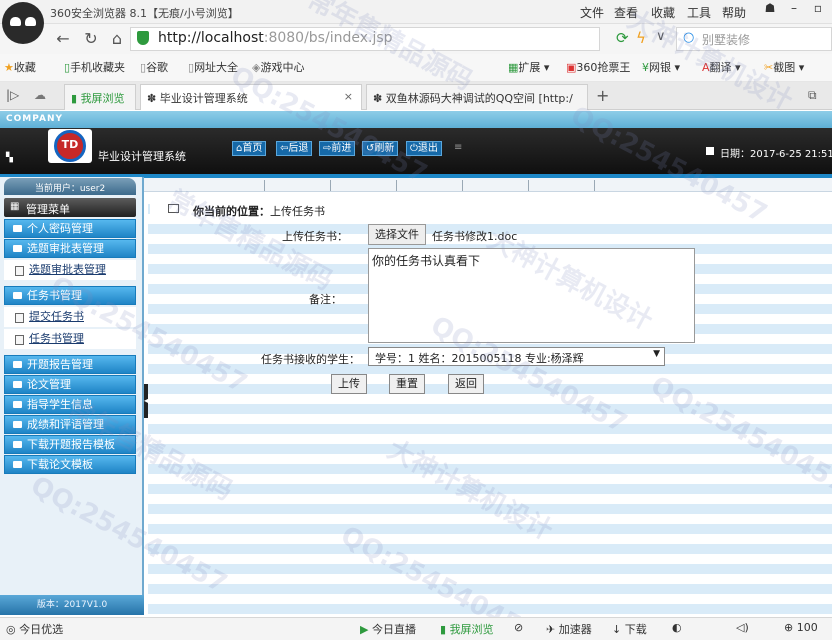 This screenshot has height=640, width=832. I want to click on zoom-level: ⊕ 100, so click(801, 627).